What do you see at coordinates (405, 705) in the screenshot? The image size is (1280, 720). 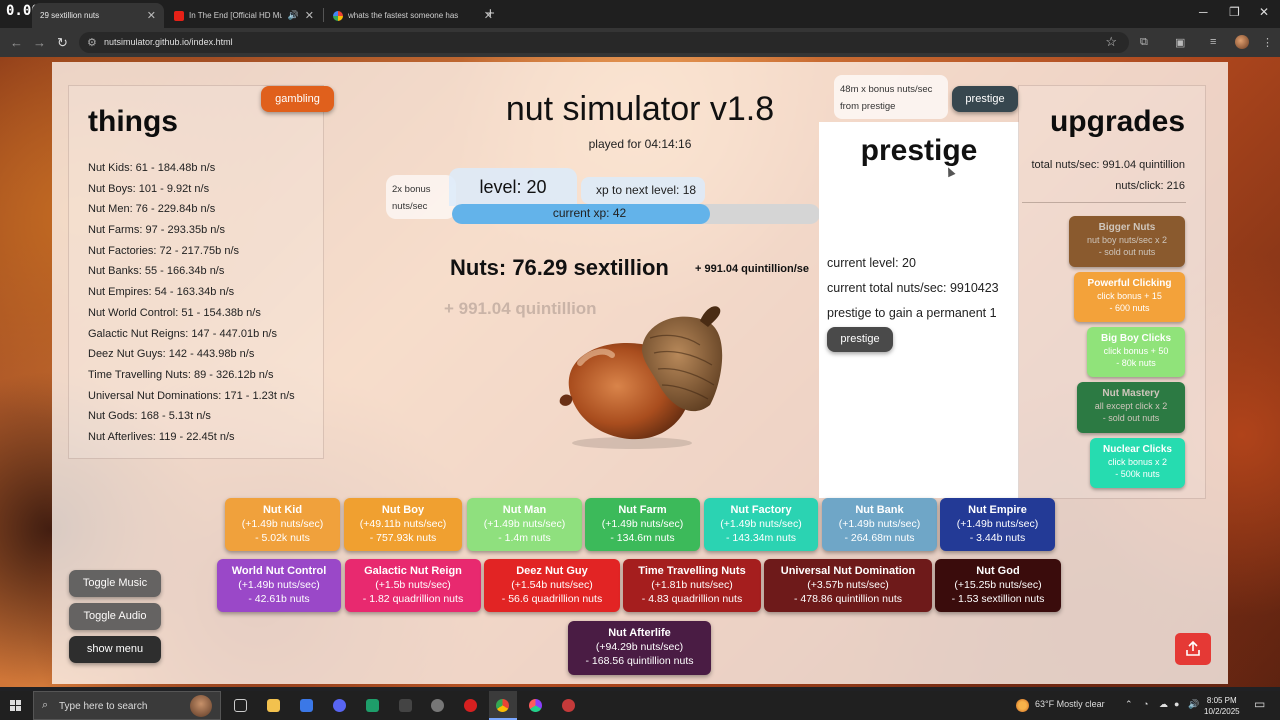 I see `app-icon` at bounding box center [405, 705].